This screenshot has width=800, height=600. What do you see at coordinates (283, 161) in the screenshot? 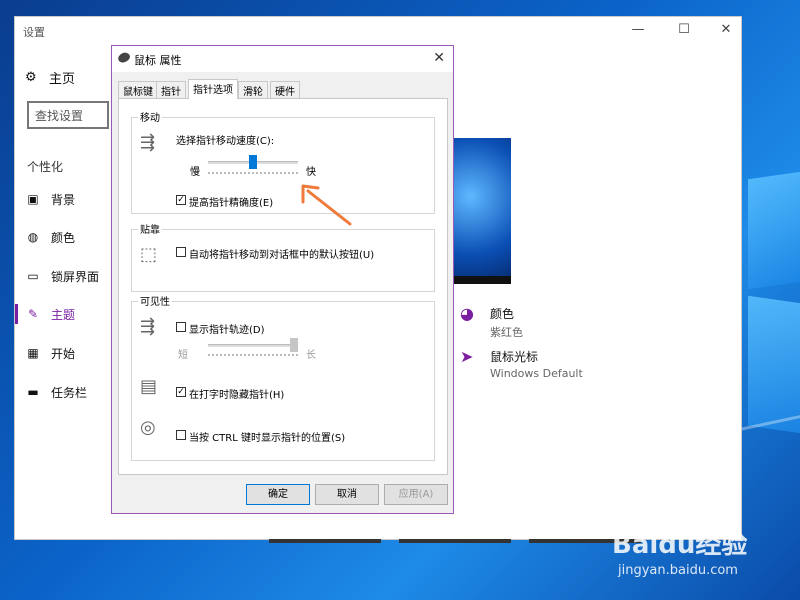
I see `motion-group: 移动 ⇶ 选择指针移动速度(C): 慢 快 ✓ 提高指针精确度(E)` at bounding box center [283, 161].